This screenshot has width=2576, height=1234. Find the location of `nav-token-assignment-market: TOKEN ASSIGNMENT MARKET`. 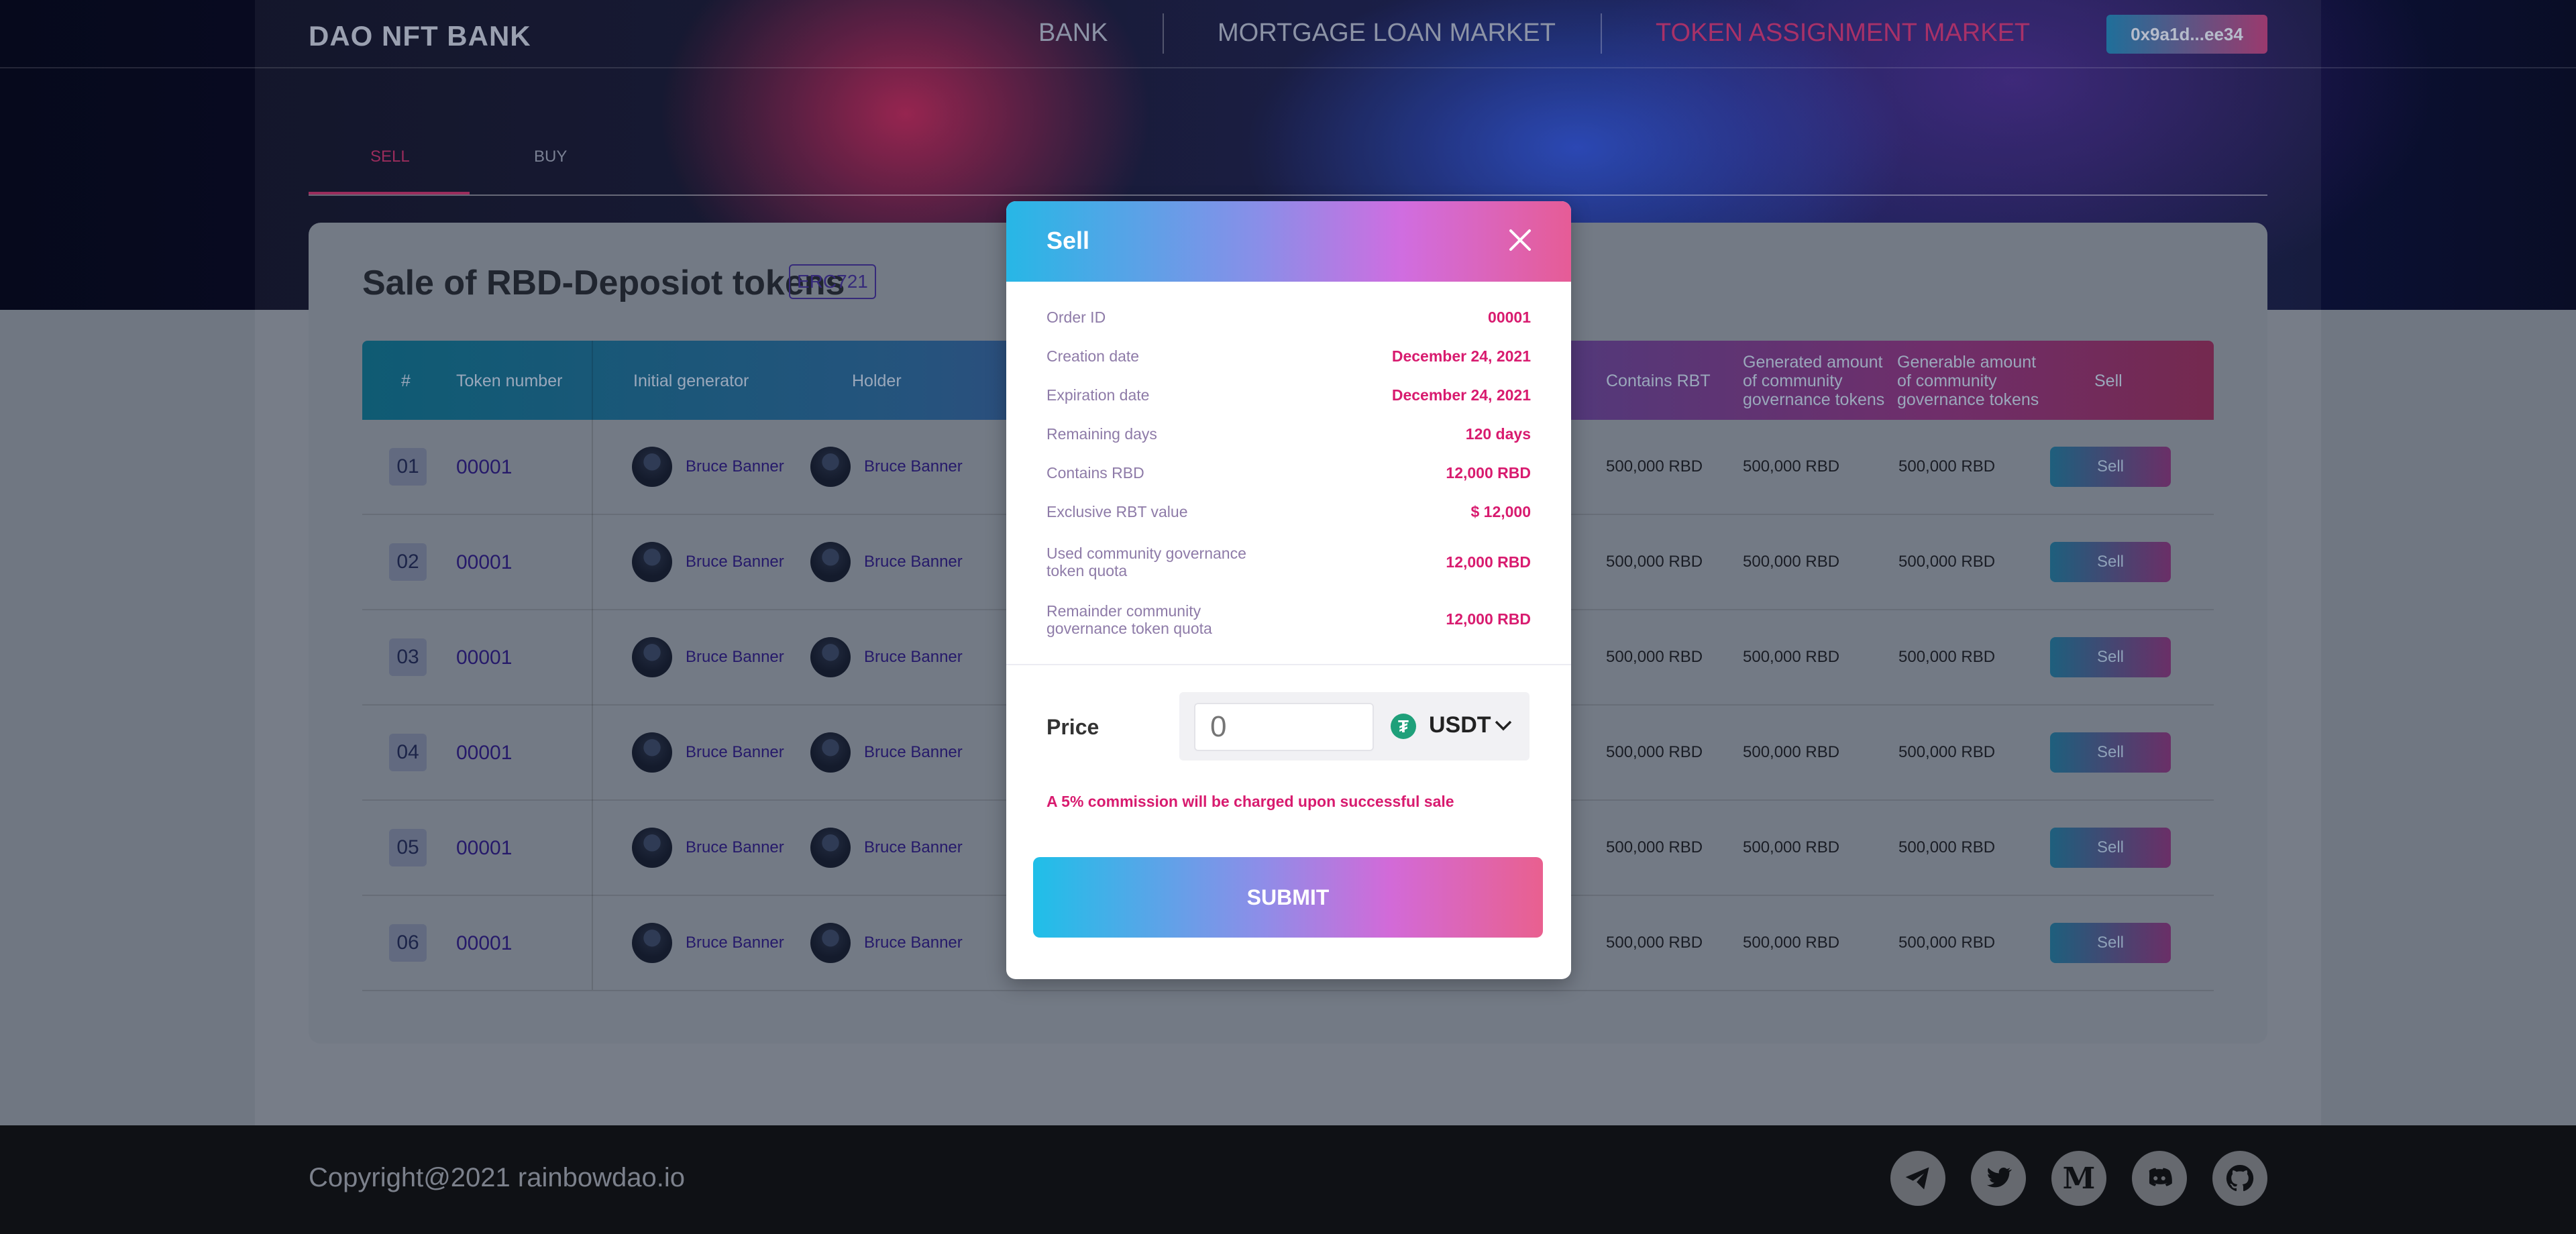

nav-token-assignment-market: TOKEN ASSIGNMENT MARKET is located at coordinates (1843, 33).